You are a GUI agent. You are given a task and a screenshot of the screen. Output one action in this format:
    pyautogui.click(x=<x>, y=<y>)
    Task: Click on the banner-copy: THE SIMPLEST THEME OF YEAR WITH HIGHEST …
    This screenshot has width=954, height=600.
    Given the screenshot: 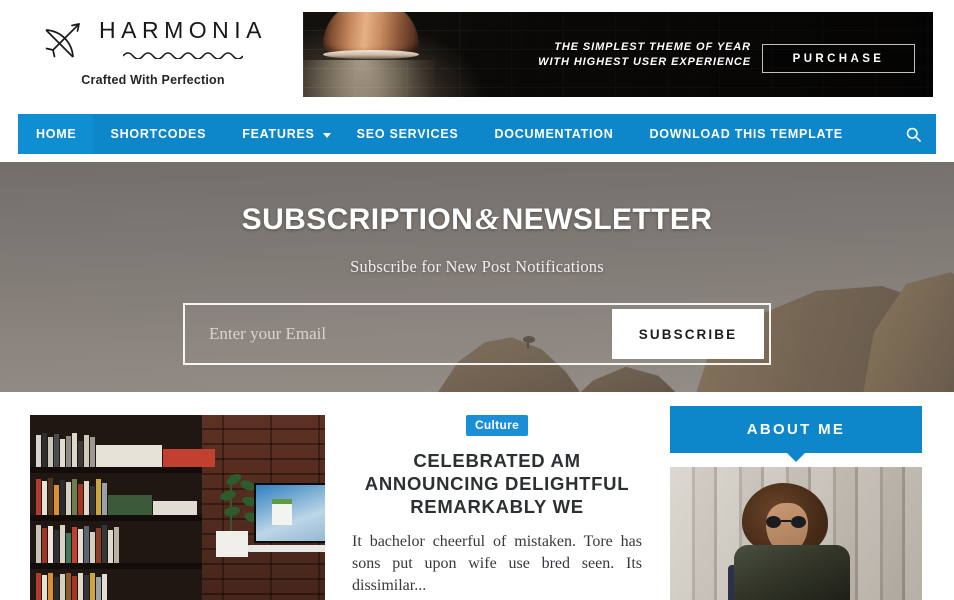 What is the action you would take?
    pyautogui.click(x=644, y=55)
    